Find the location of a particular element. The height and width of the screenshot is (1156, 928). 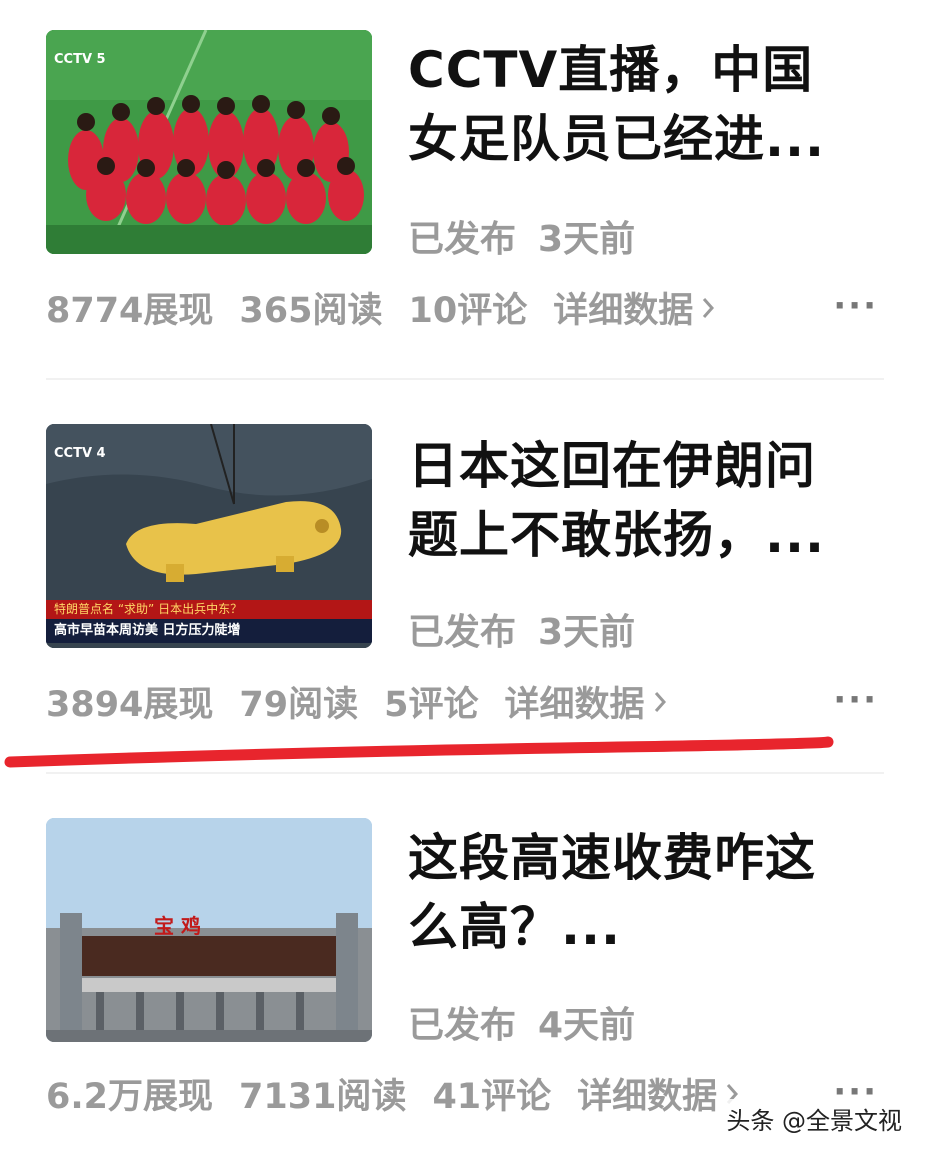

article-thumbnail: CCTV 5 is located at coordinates (209, 142).